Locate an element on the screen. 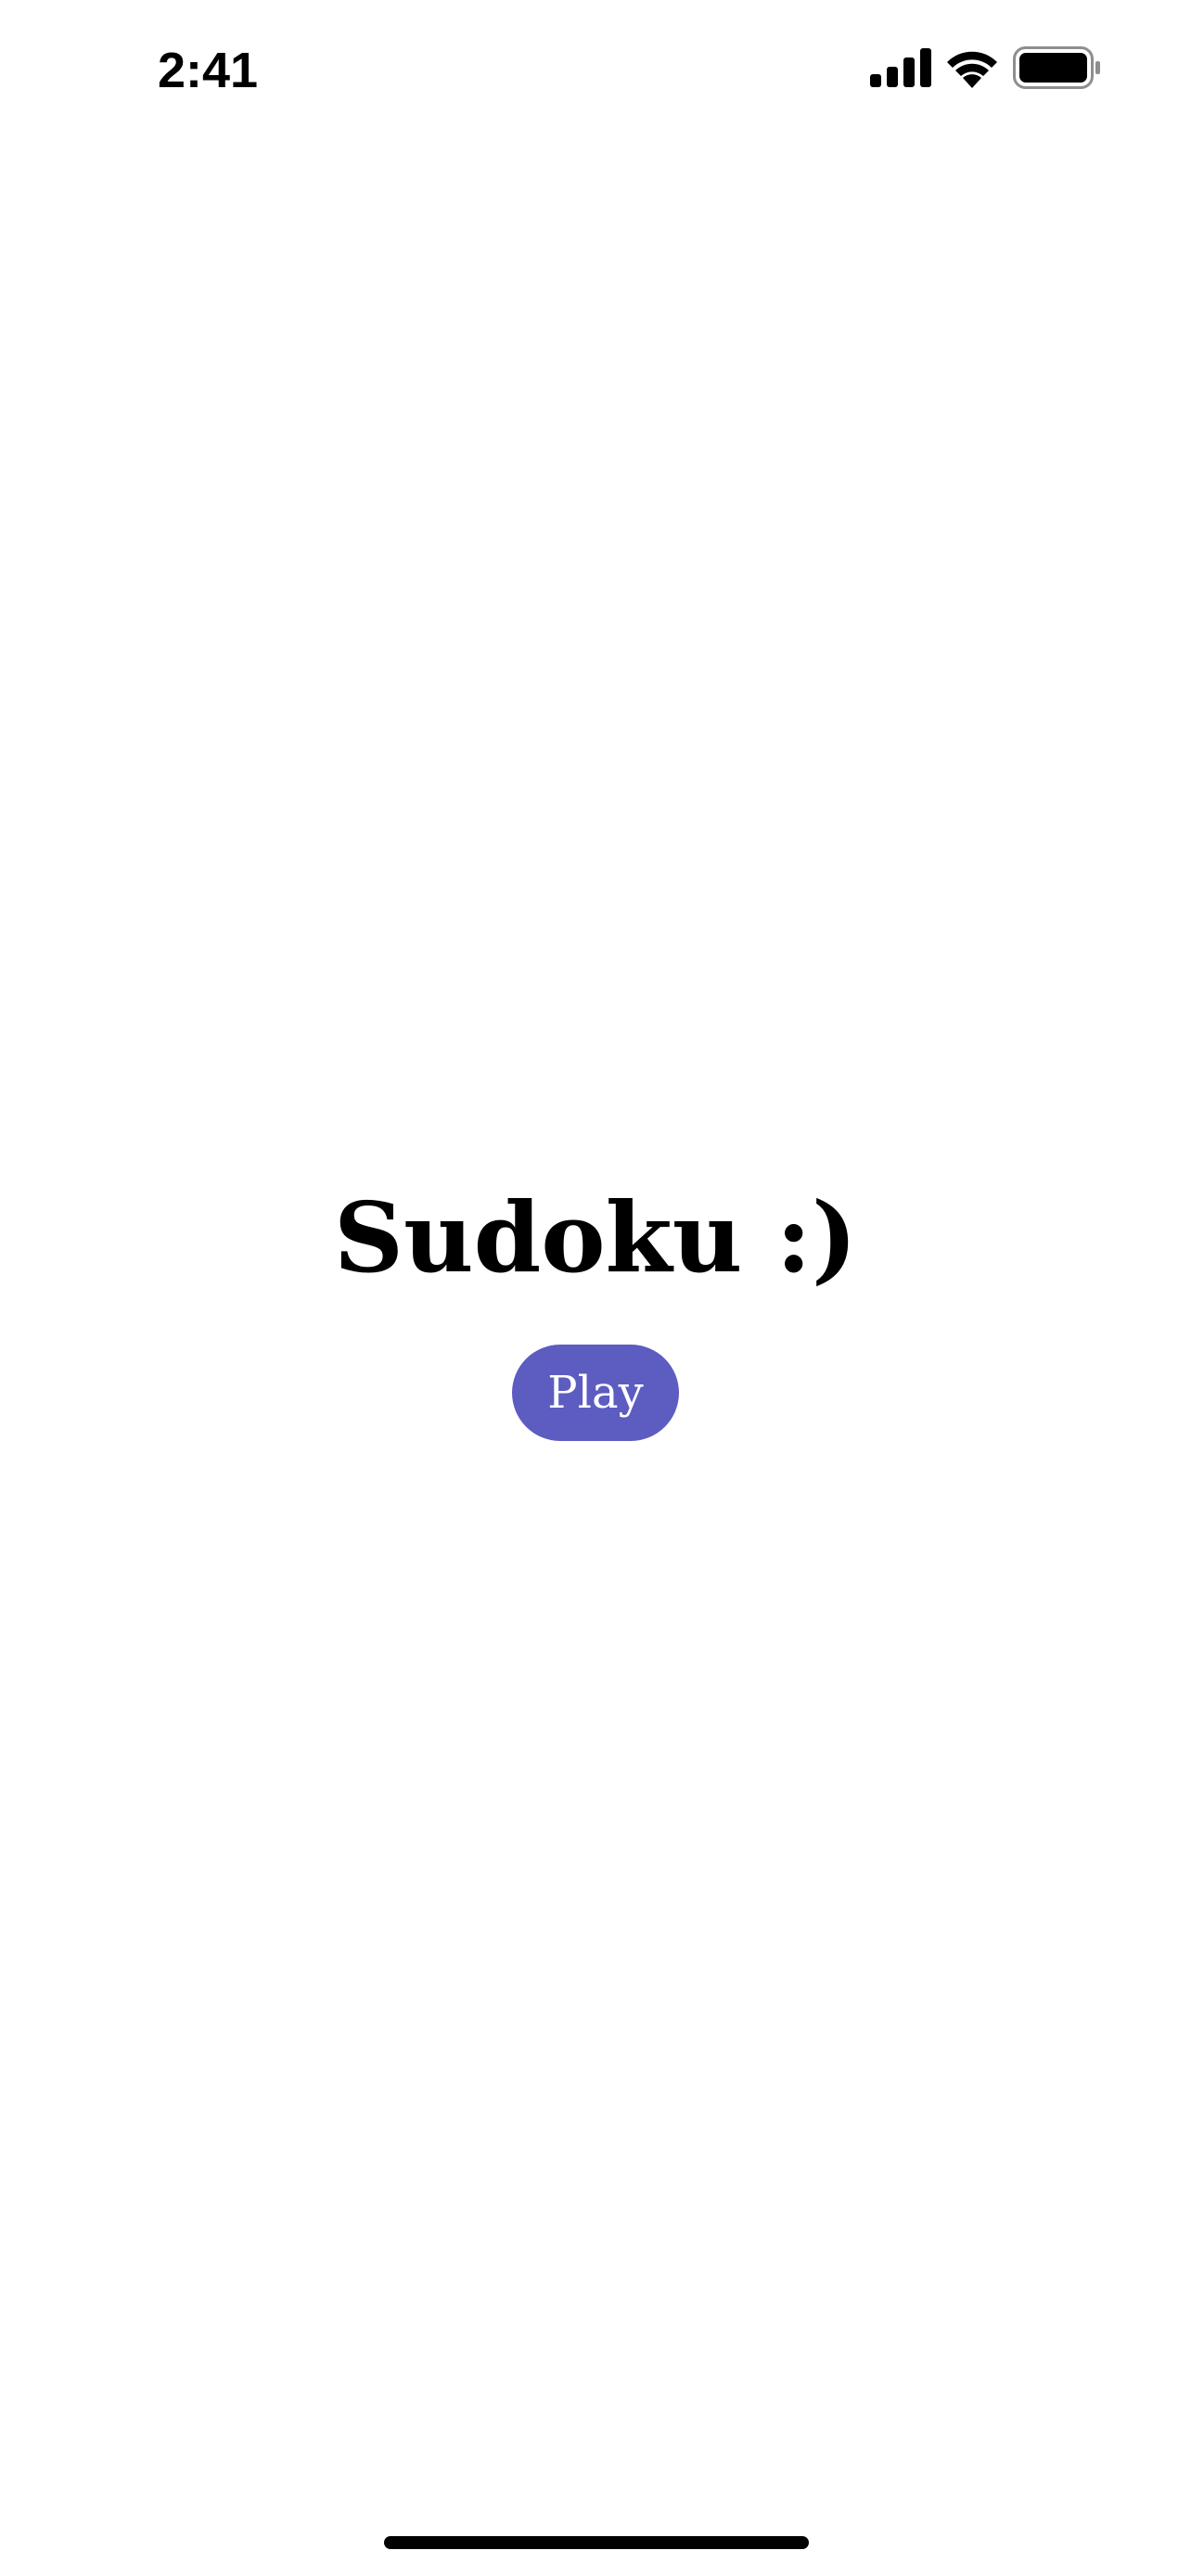  battery-icon is located at coordinates (1058, 69).